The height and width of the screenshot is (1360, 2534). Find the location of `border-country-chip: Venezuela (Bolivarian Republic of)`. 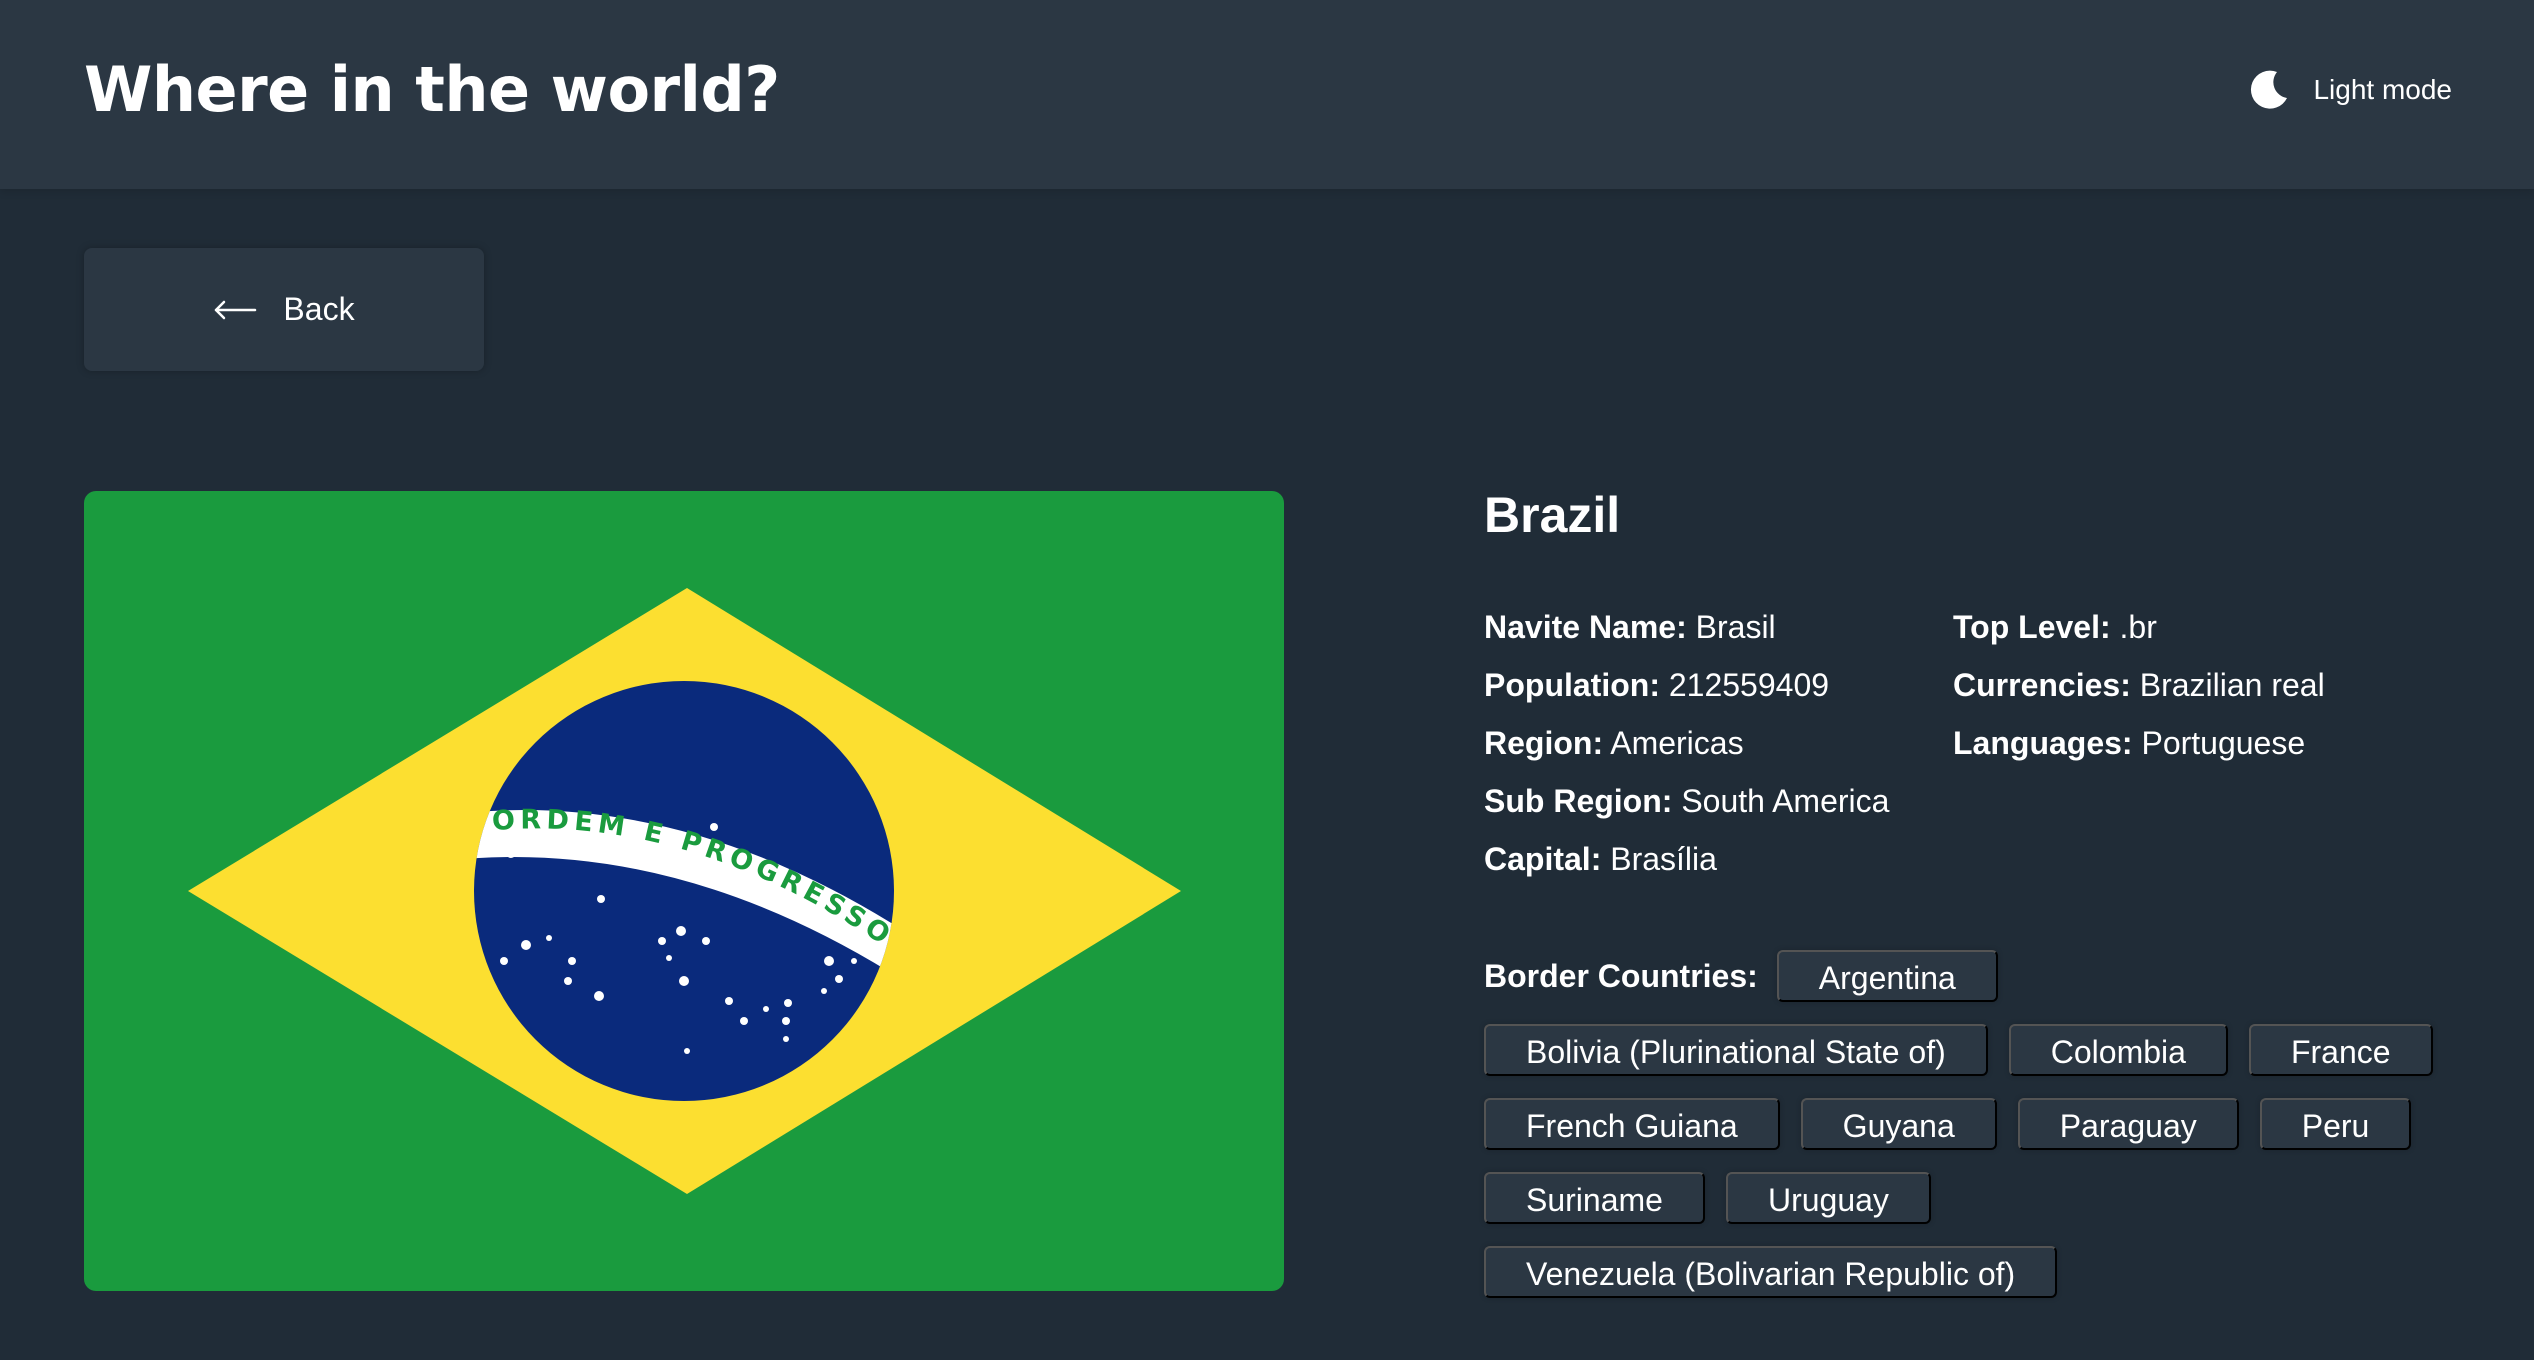

border-country-chip: Venezuela (Bolivarian Republic of) is located at coordinates (1771, 1272).